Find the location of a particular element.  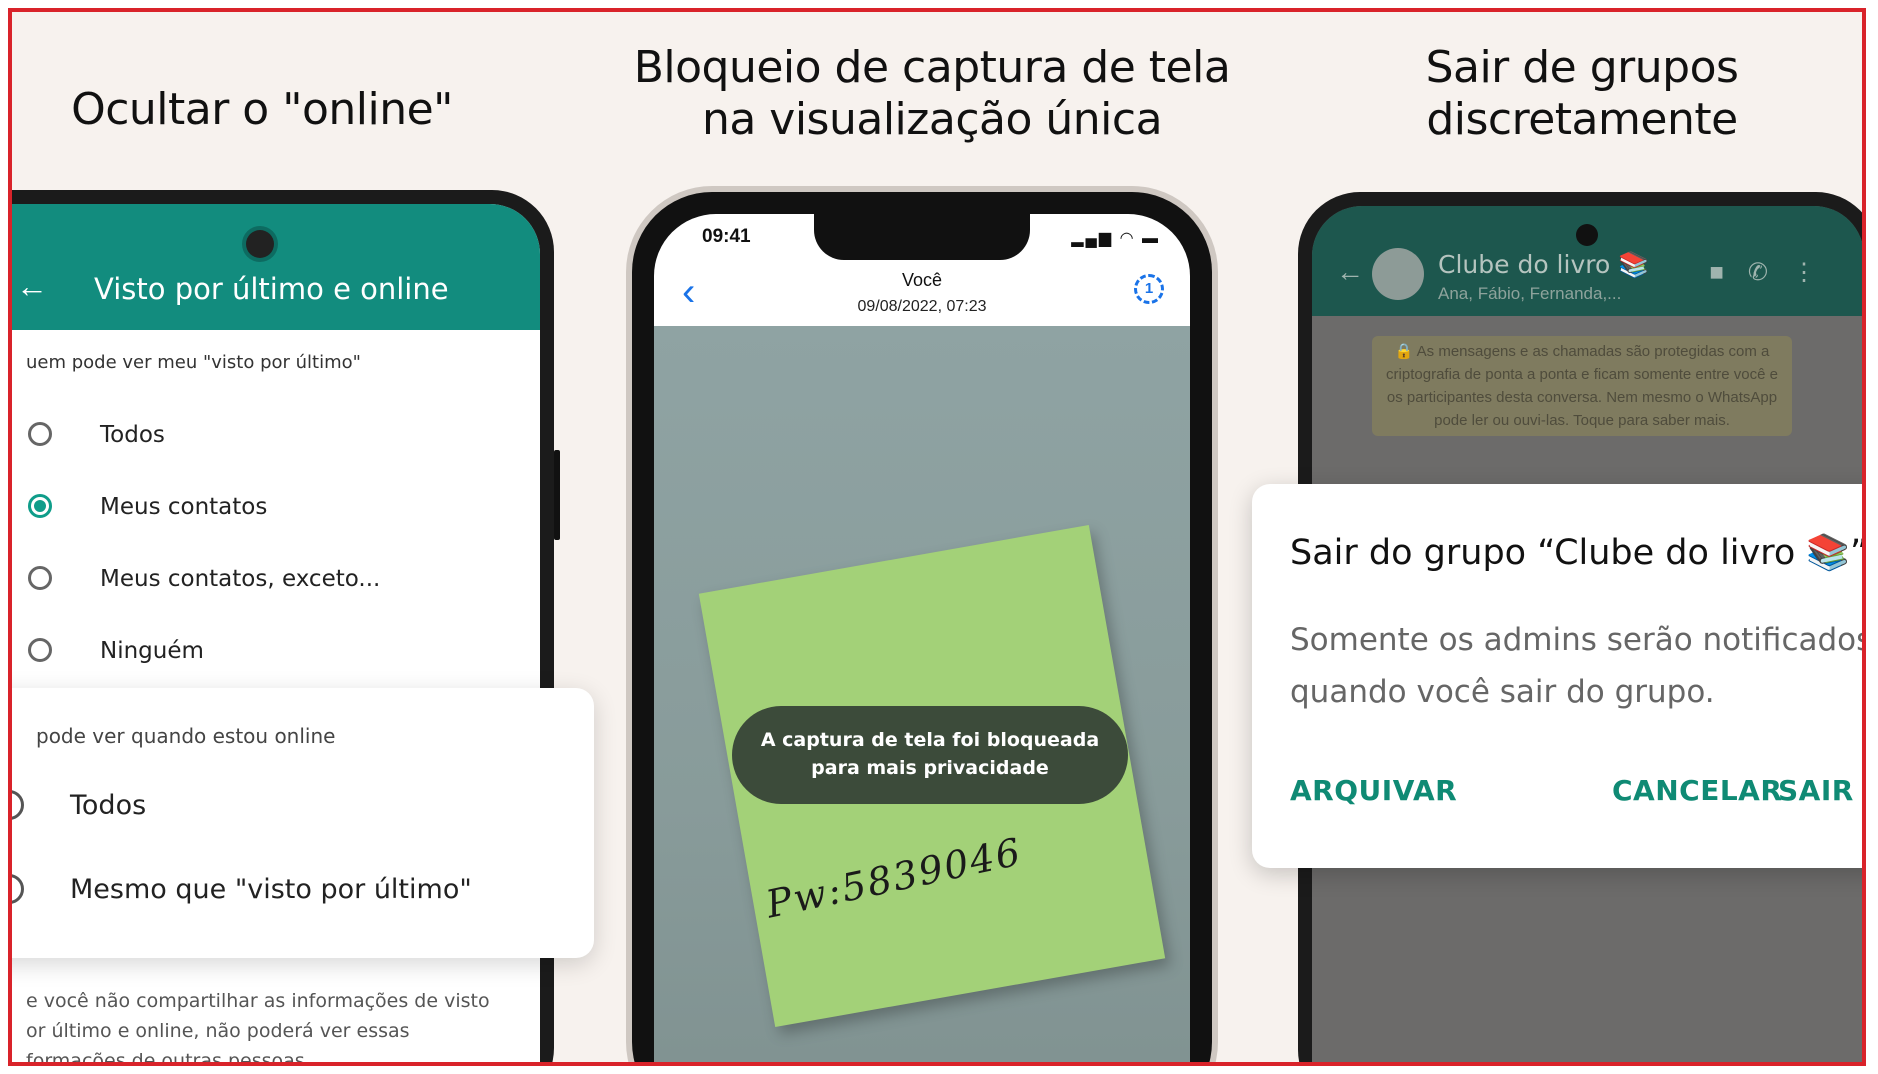

message-datetime: 09/08/2022, 07:23 is located at coordinates (922, 306).